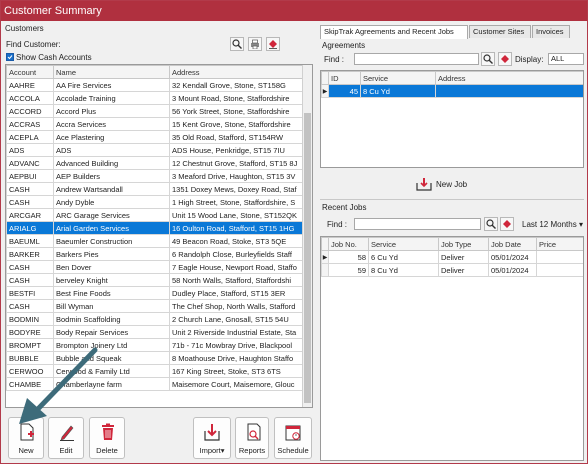 This screenshot has height=464, width=588. I want to click on agreements-search-input, so click(416, 59).